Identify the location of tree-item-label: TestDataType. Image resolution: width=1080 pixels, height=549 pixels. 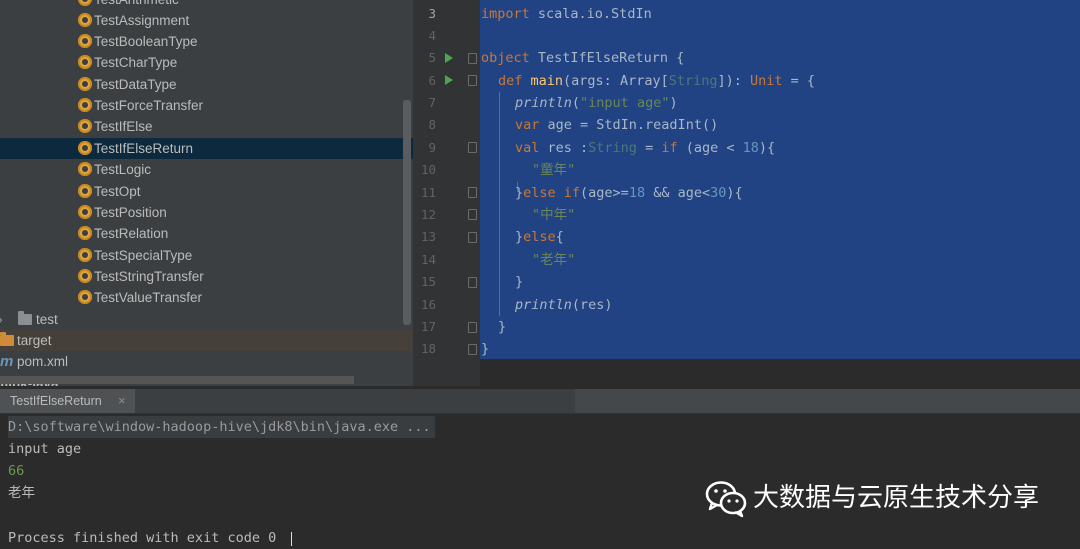
(135, 84).